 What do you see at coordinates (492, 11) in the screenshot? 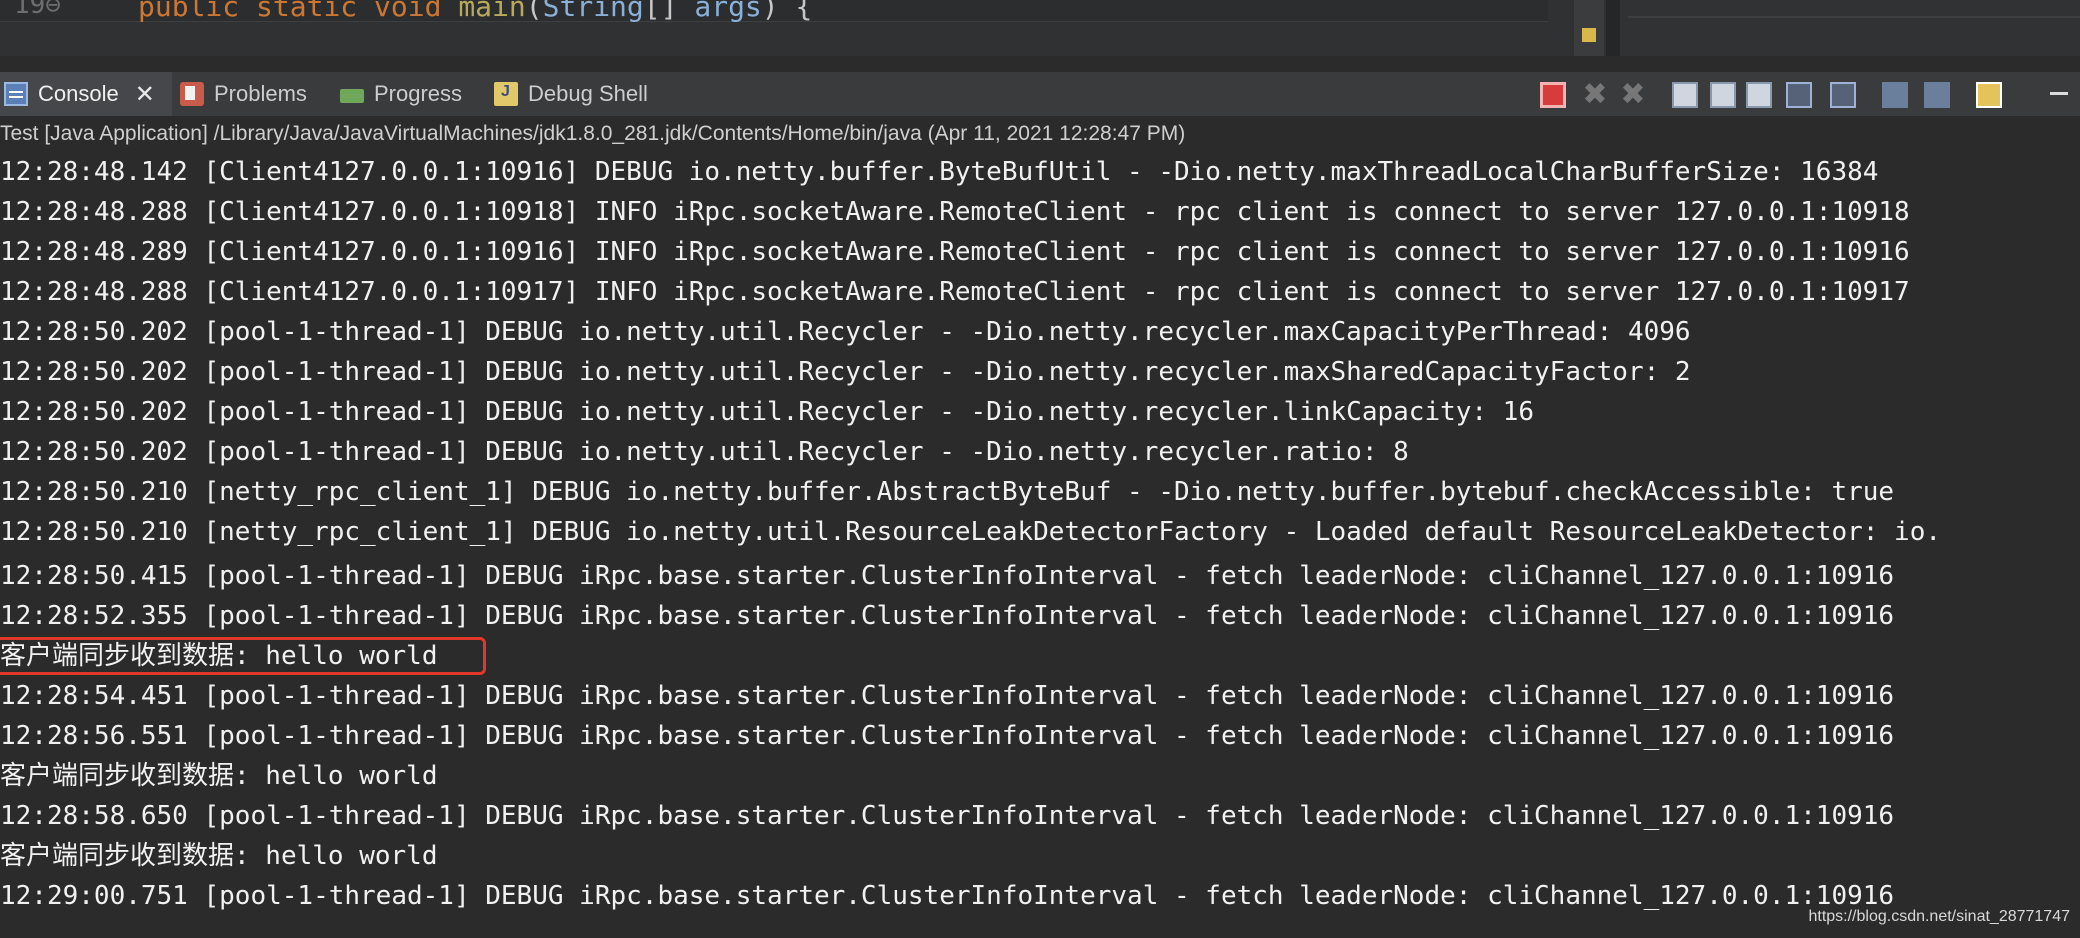
I see `method-name: main` at bounding box center [492, 11].